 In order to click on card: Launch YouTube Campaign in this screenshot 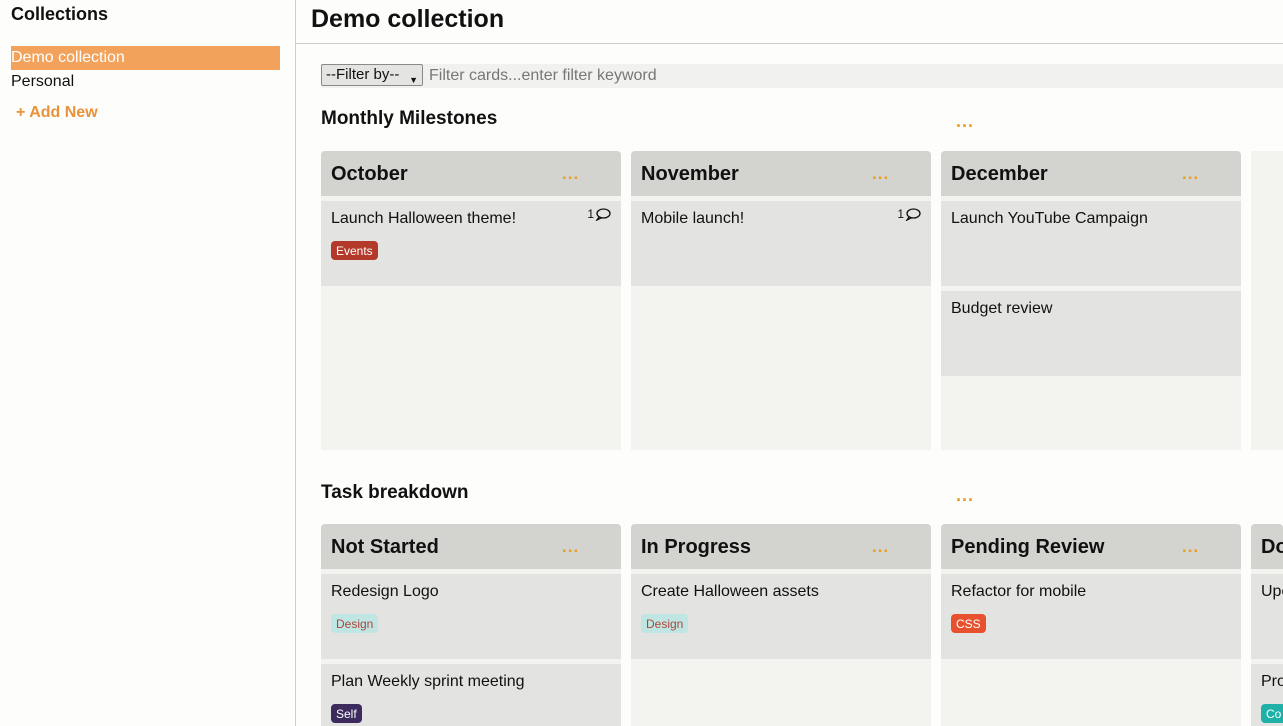, I will do `click(1091, 243)`.